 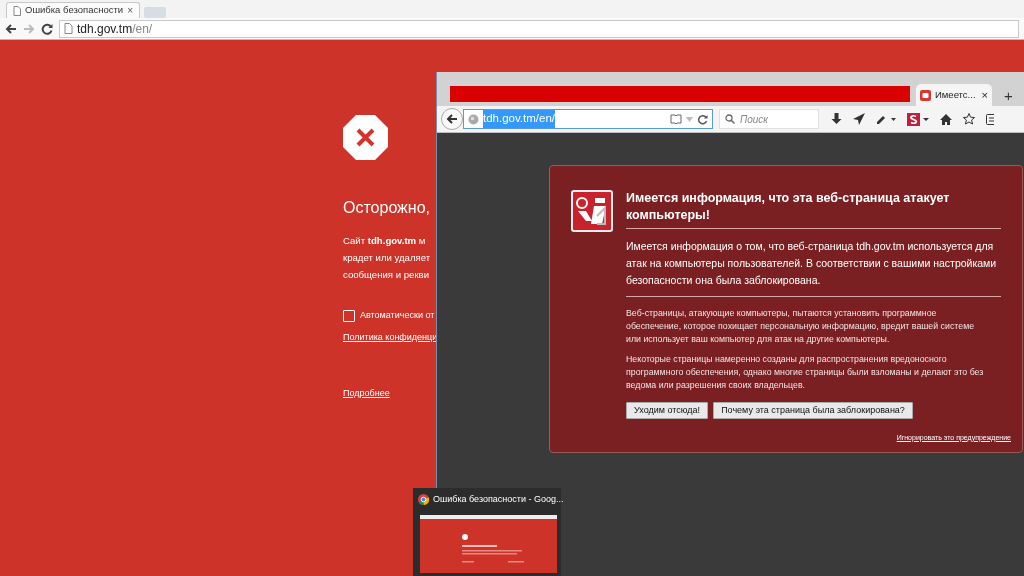 I want to click on star-icon, so click(x=969, y=119).